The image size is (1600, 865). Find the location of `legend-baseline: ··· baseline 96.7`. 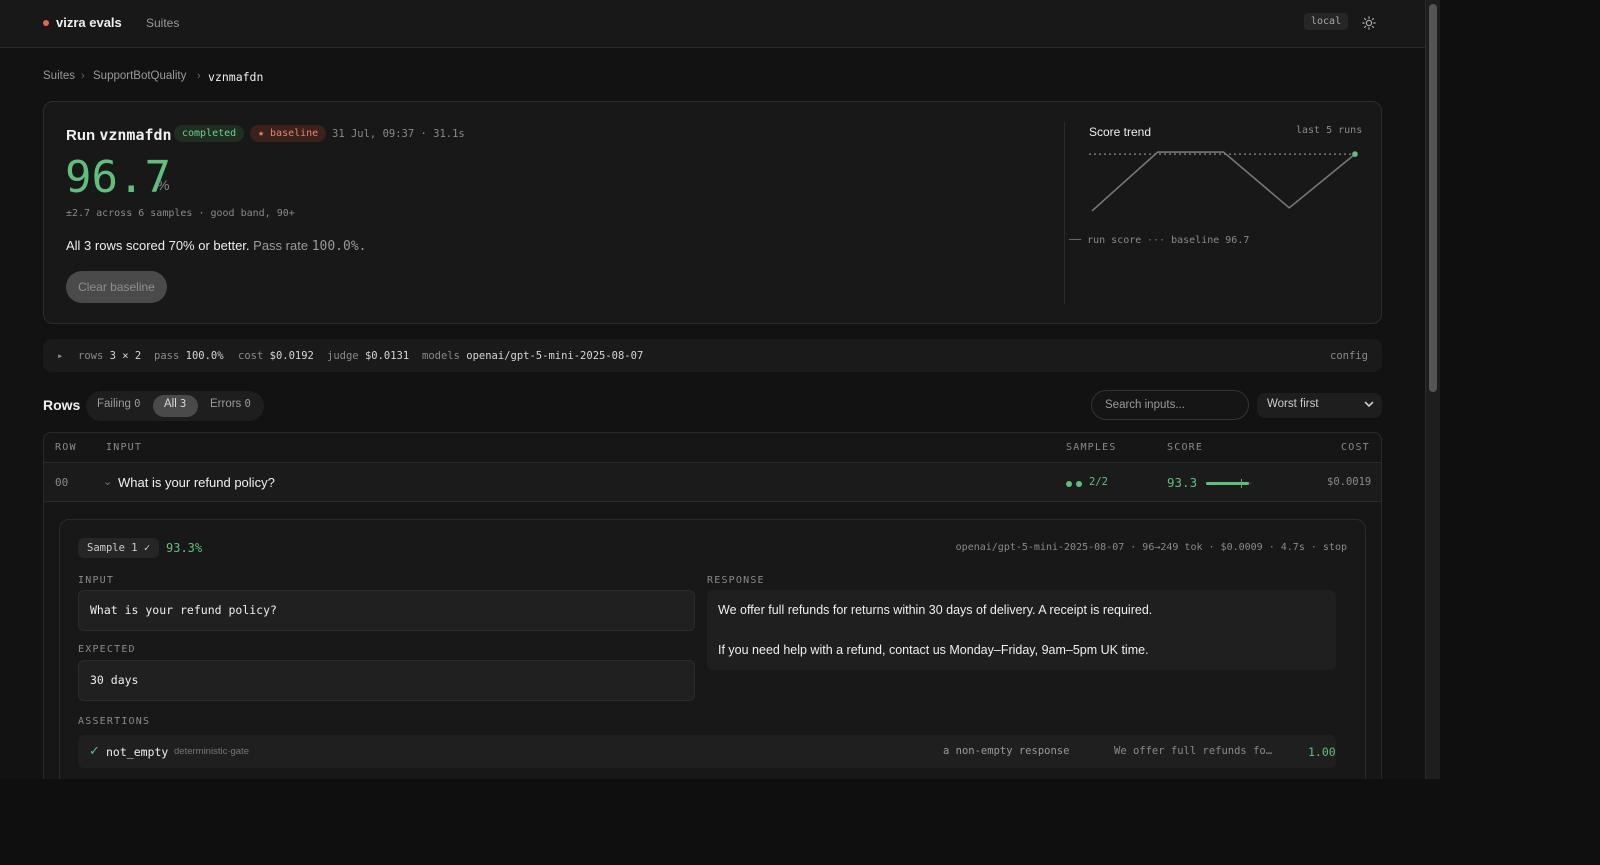

legend-baseline: ··· baseline 96.7 is located at coordinates (1198, 240).